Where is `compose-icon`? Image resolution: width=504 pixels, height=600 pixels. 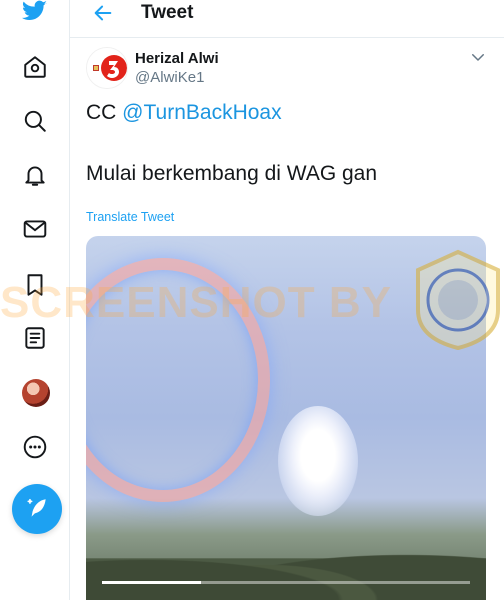
compose-icon is located at coordinates (36, 507).